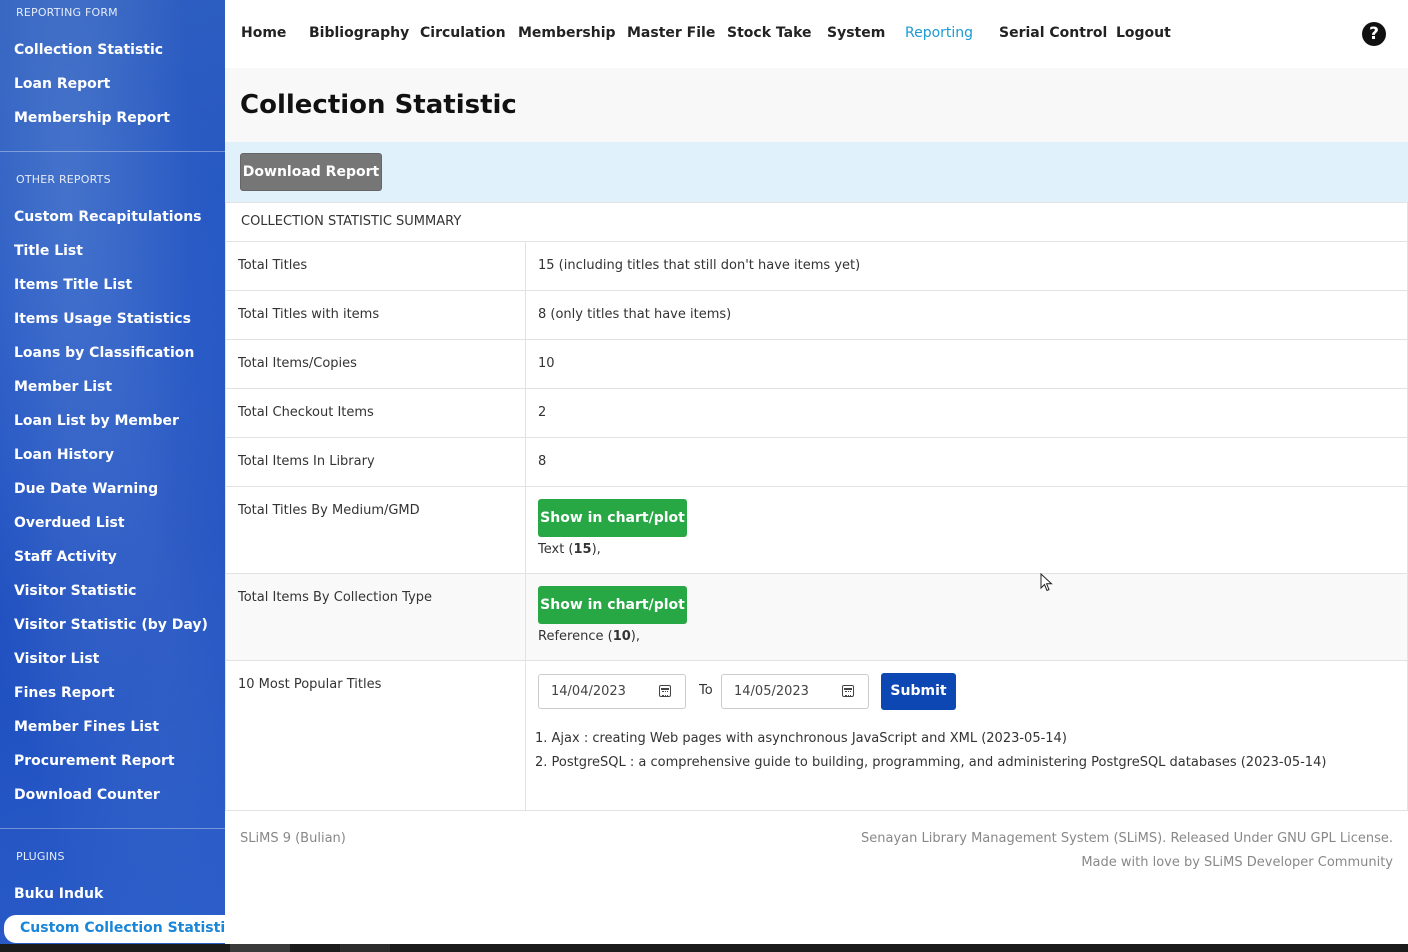  I want to click on taskbar, so click(704, 948).